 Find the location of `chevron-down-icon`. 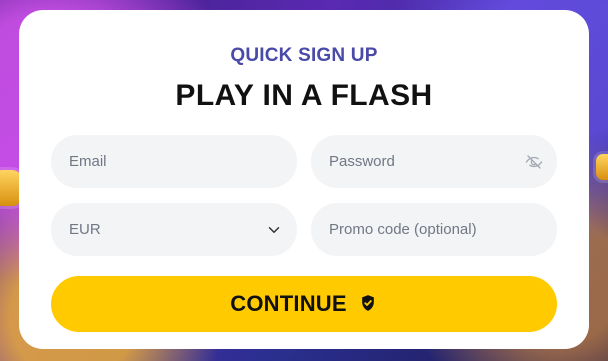

chevron-down-icon is located at coordinates (274, 230).